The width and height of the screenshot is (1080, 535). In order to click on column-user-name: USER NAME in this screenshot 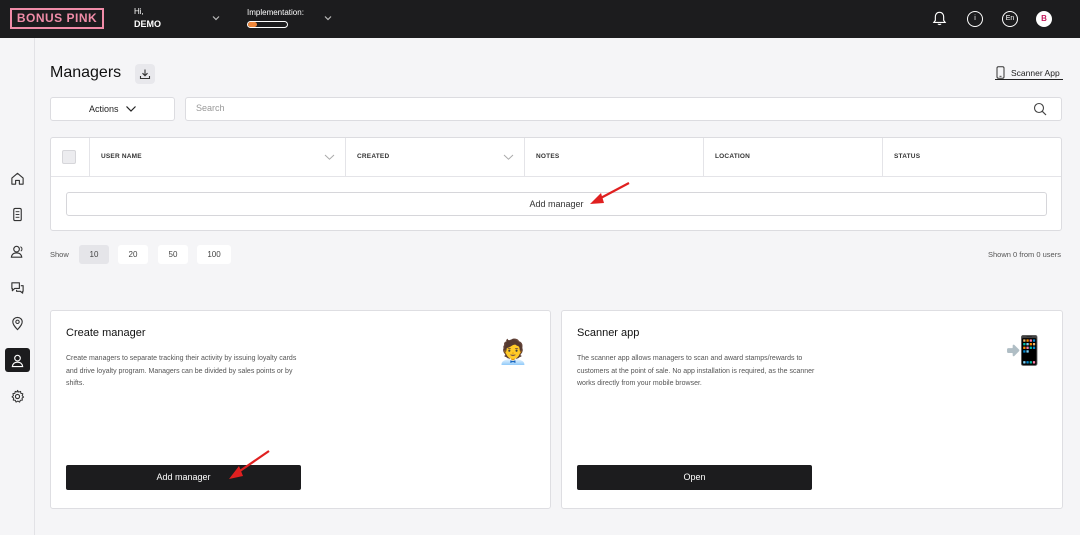, I will do `click(218, 157)`.